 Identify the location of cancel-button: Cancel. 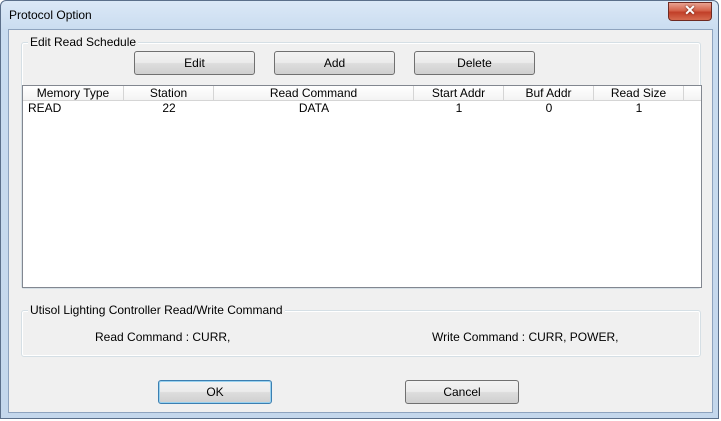
(462, 392).